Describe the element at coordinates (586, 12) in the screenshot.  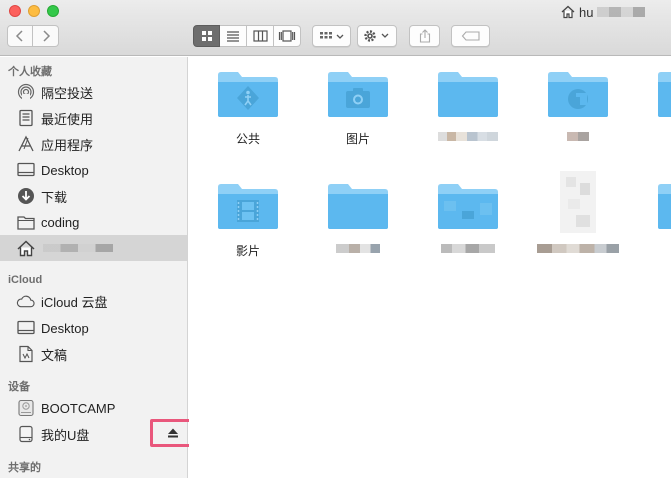
I see `window-title-text: hu` at that location.